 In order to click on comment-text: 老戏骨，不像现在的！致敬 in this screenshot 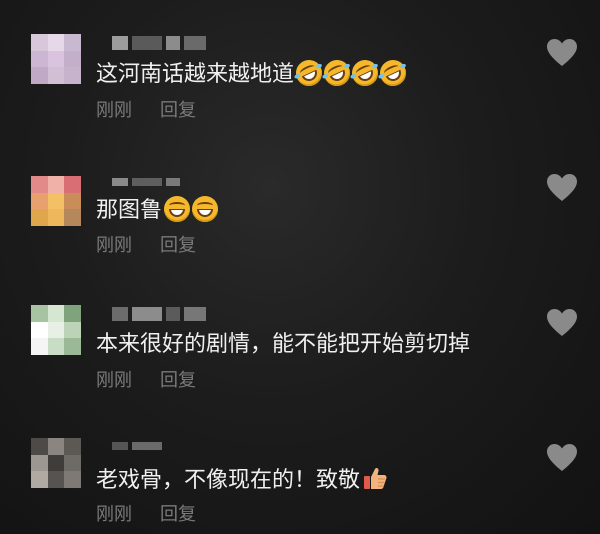, I will do `click(242, 480)`.